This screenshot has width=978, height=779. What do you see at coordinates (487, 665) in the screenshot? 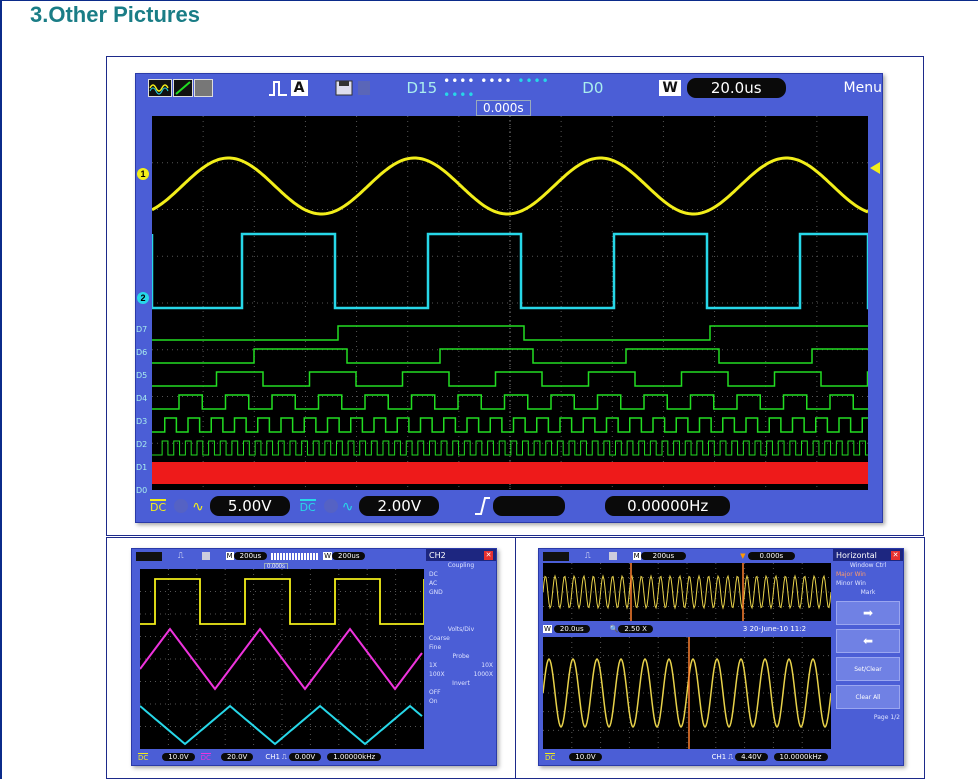
I see `probe-10x-option: 10X` at bounding box center [487, 665].